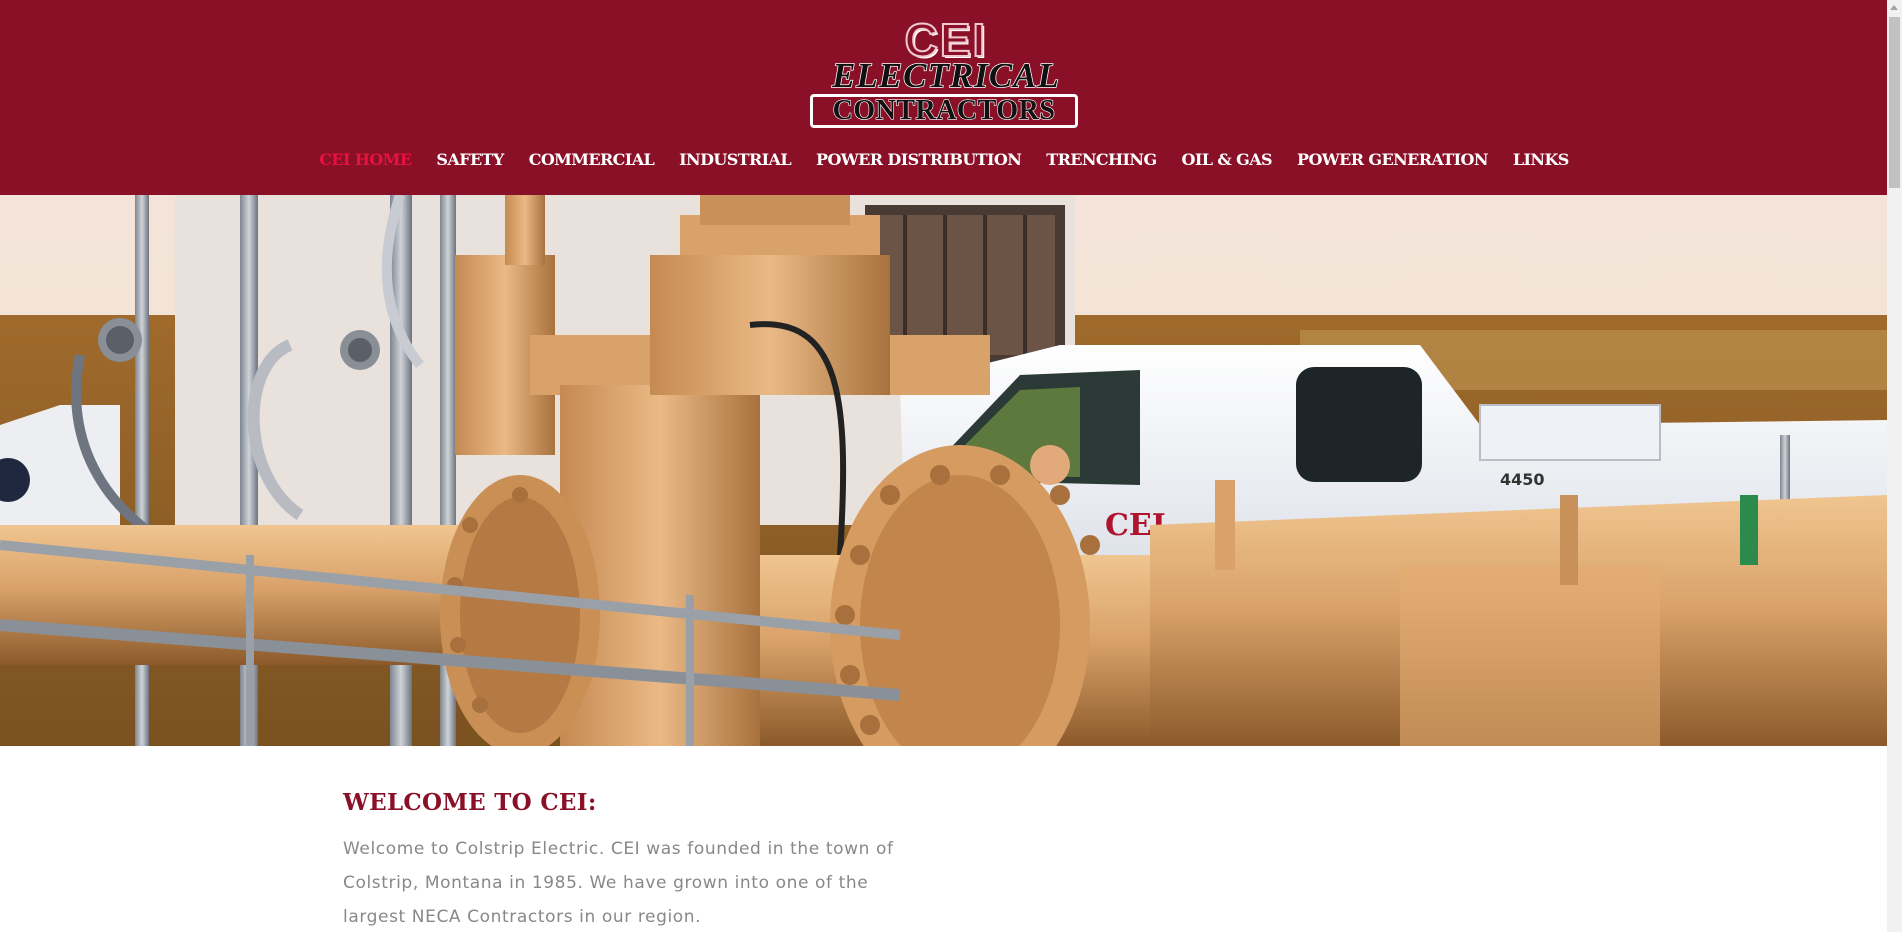 The image size is (1902, 934). Describe the element at coordinates (1100, 161) in the screenshot. I see `nav-item-trenching: TRENCHING` at that location.